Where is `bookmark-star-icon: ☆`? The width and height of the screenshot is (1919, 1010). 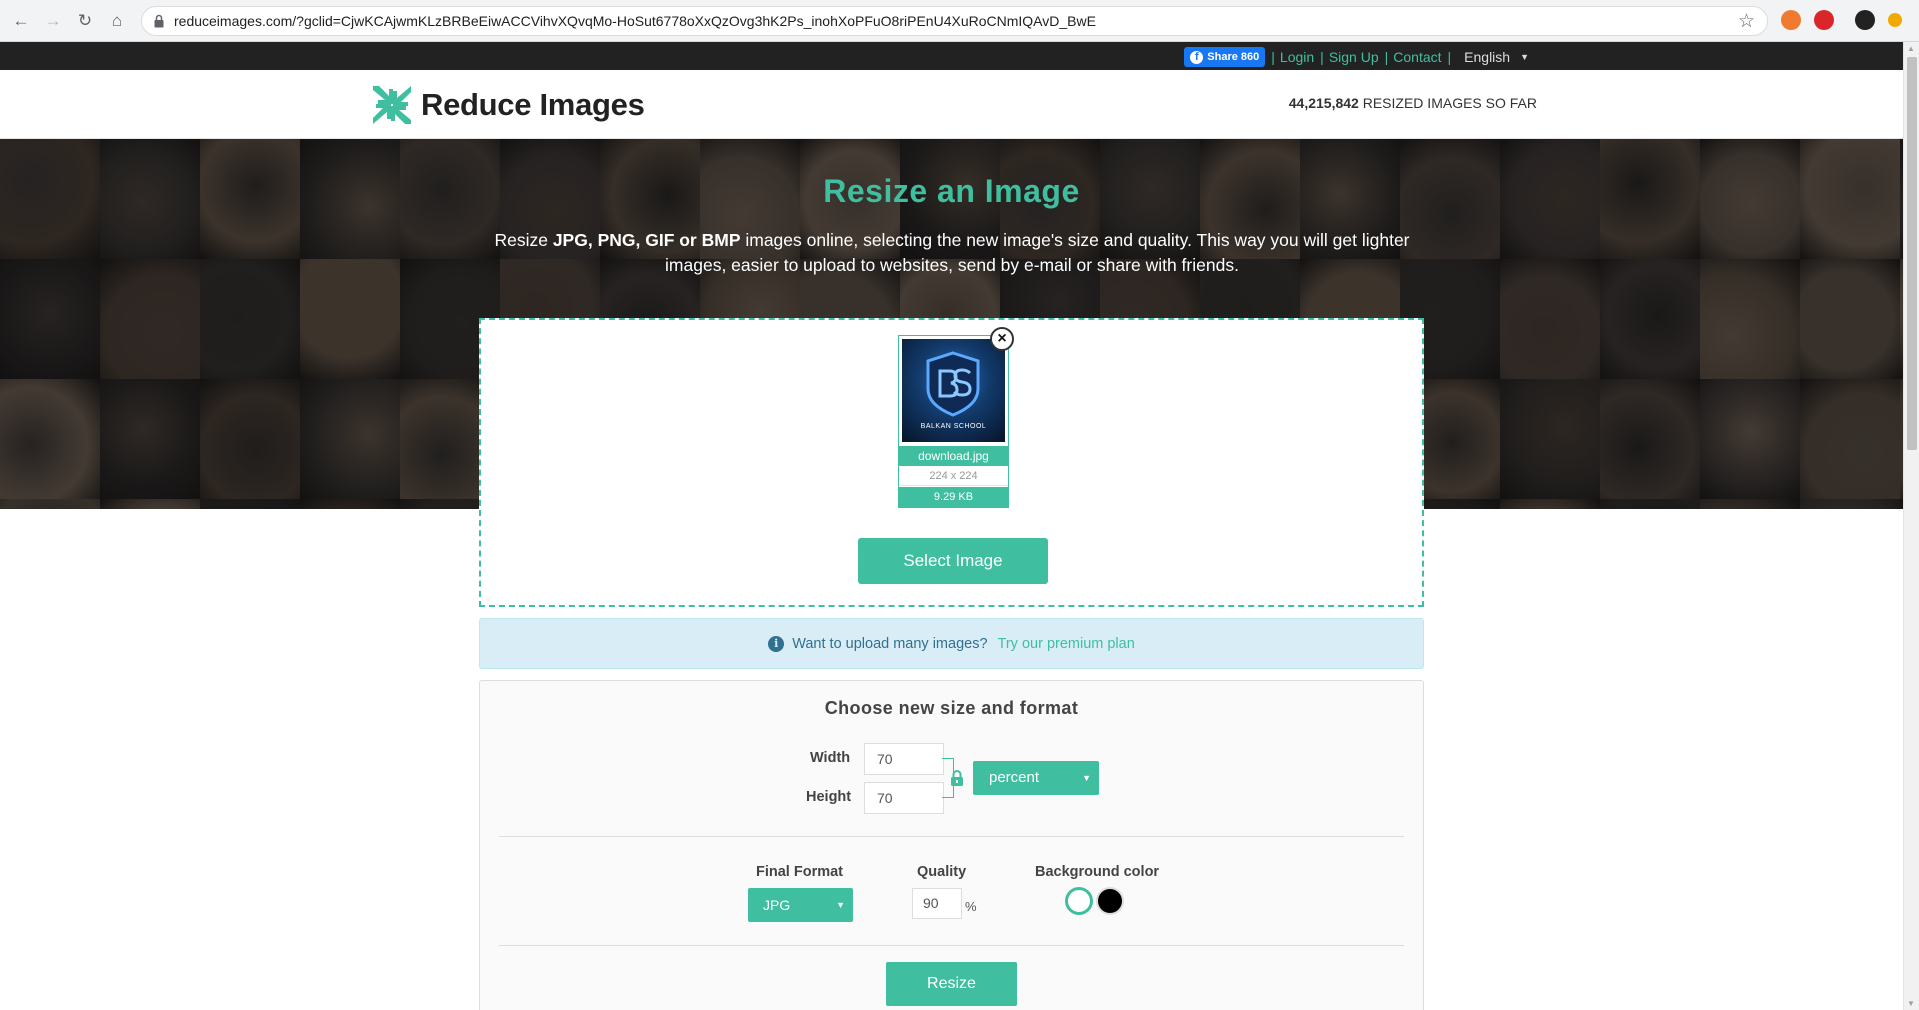 bookmark-star-icon: ☆ is located at coordinates (1746, 21).